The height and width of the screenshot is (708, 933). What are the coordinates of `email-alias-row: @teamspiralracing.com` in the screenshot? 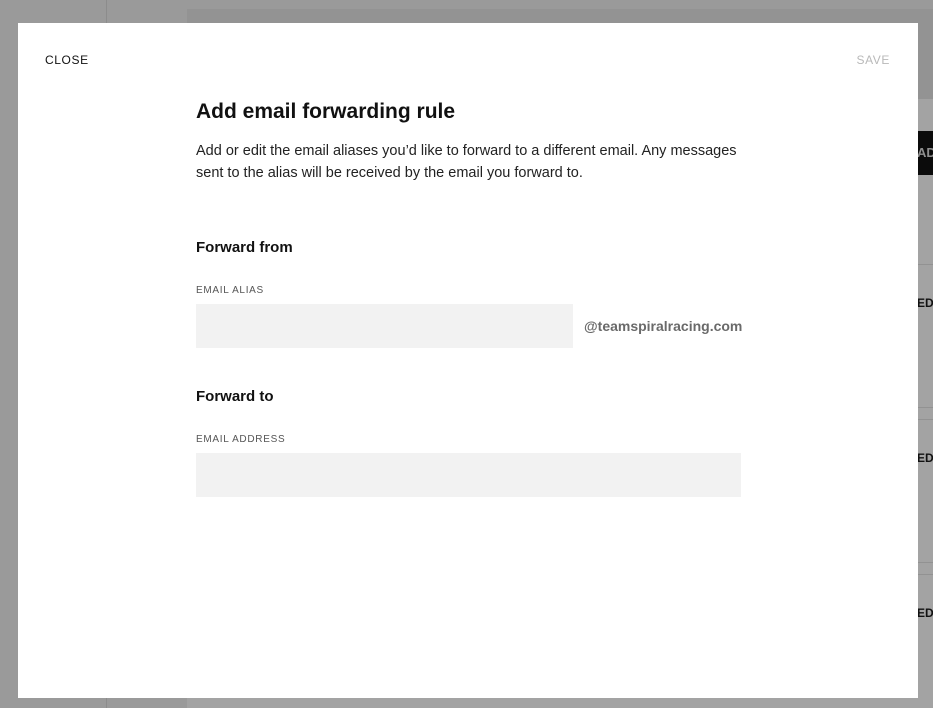 It's located at (469, 326).